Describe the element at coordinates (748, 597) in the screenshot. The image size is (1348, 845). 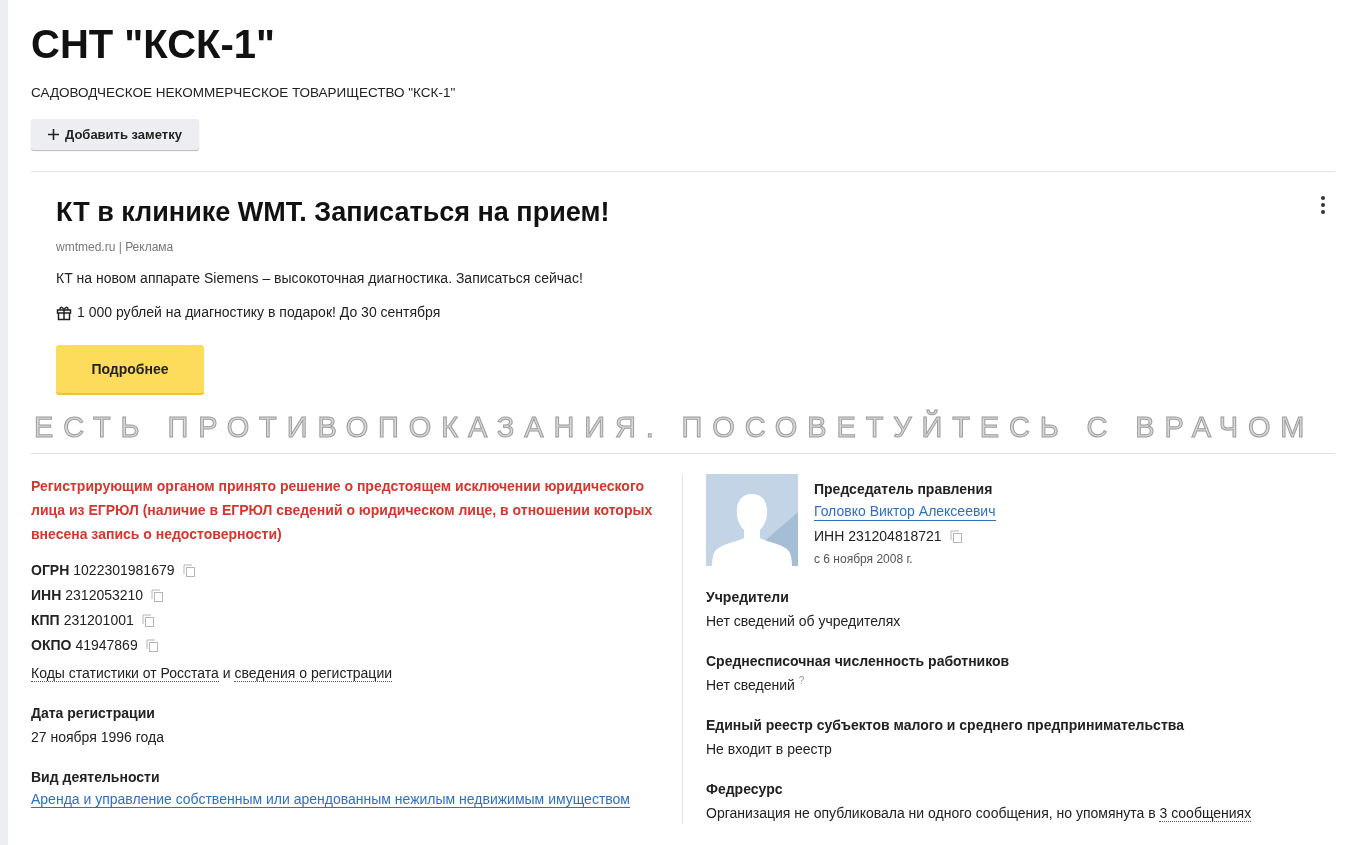
I see `section-heading: Учредители` at that location.